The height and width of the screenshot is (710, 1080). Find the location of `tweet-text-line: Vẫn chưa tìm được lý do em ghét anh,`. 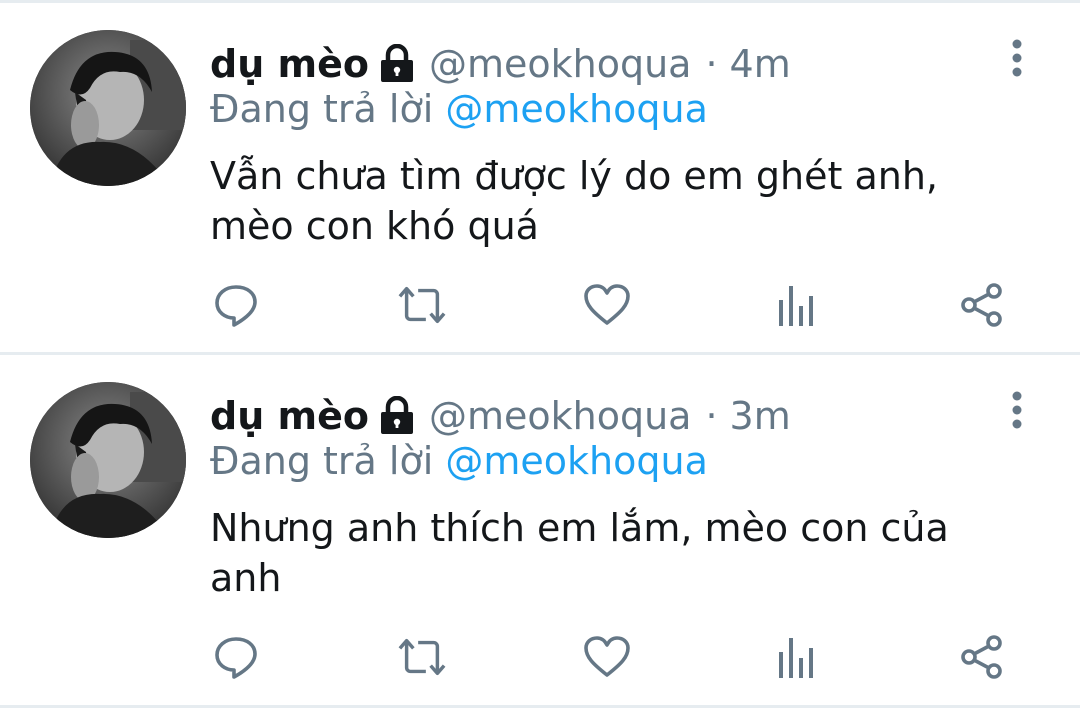

tweet-text-line: Vẫn chưa tìm được lý do em ghét anh, is located at coordinates (574, 176).